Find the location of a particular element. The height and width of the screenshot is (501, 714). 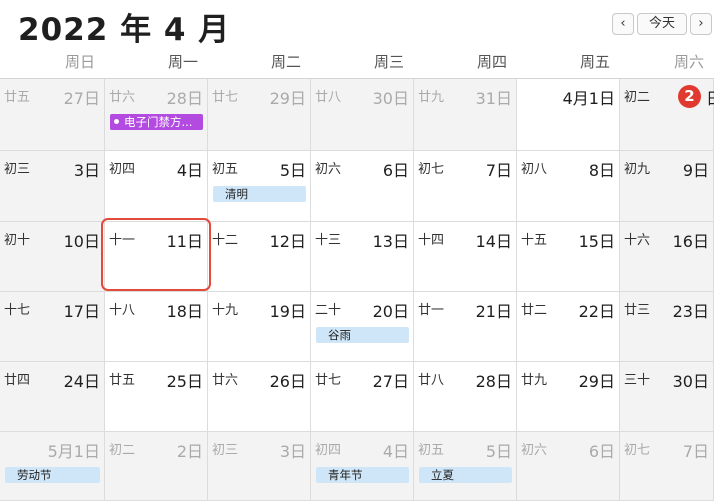

day-cell: 初五 5日 清明 is located at coordinates (259, 186).